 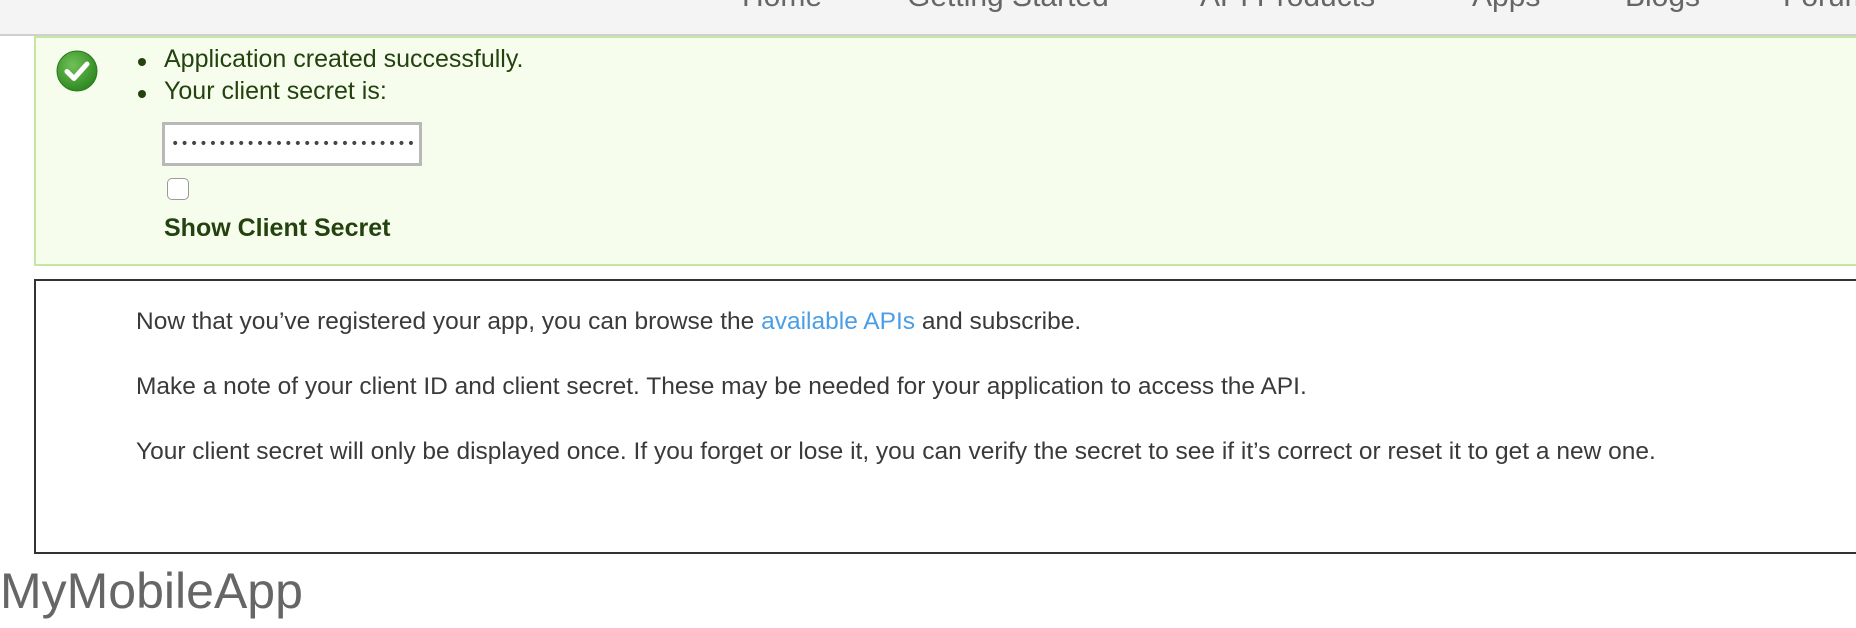 What do you see at coordinates (1662, 7) in the screenshot?
I see `nav-item-blogs: Blogs` at bounding box center [1662, 7].